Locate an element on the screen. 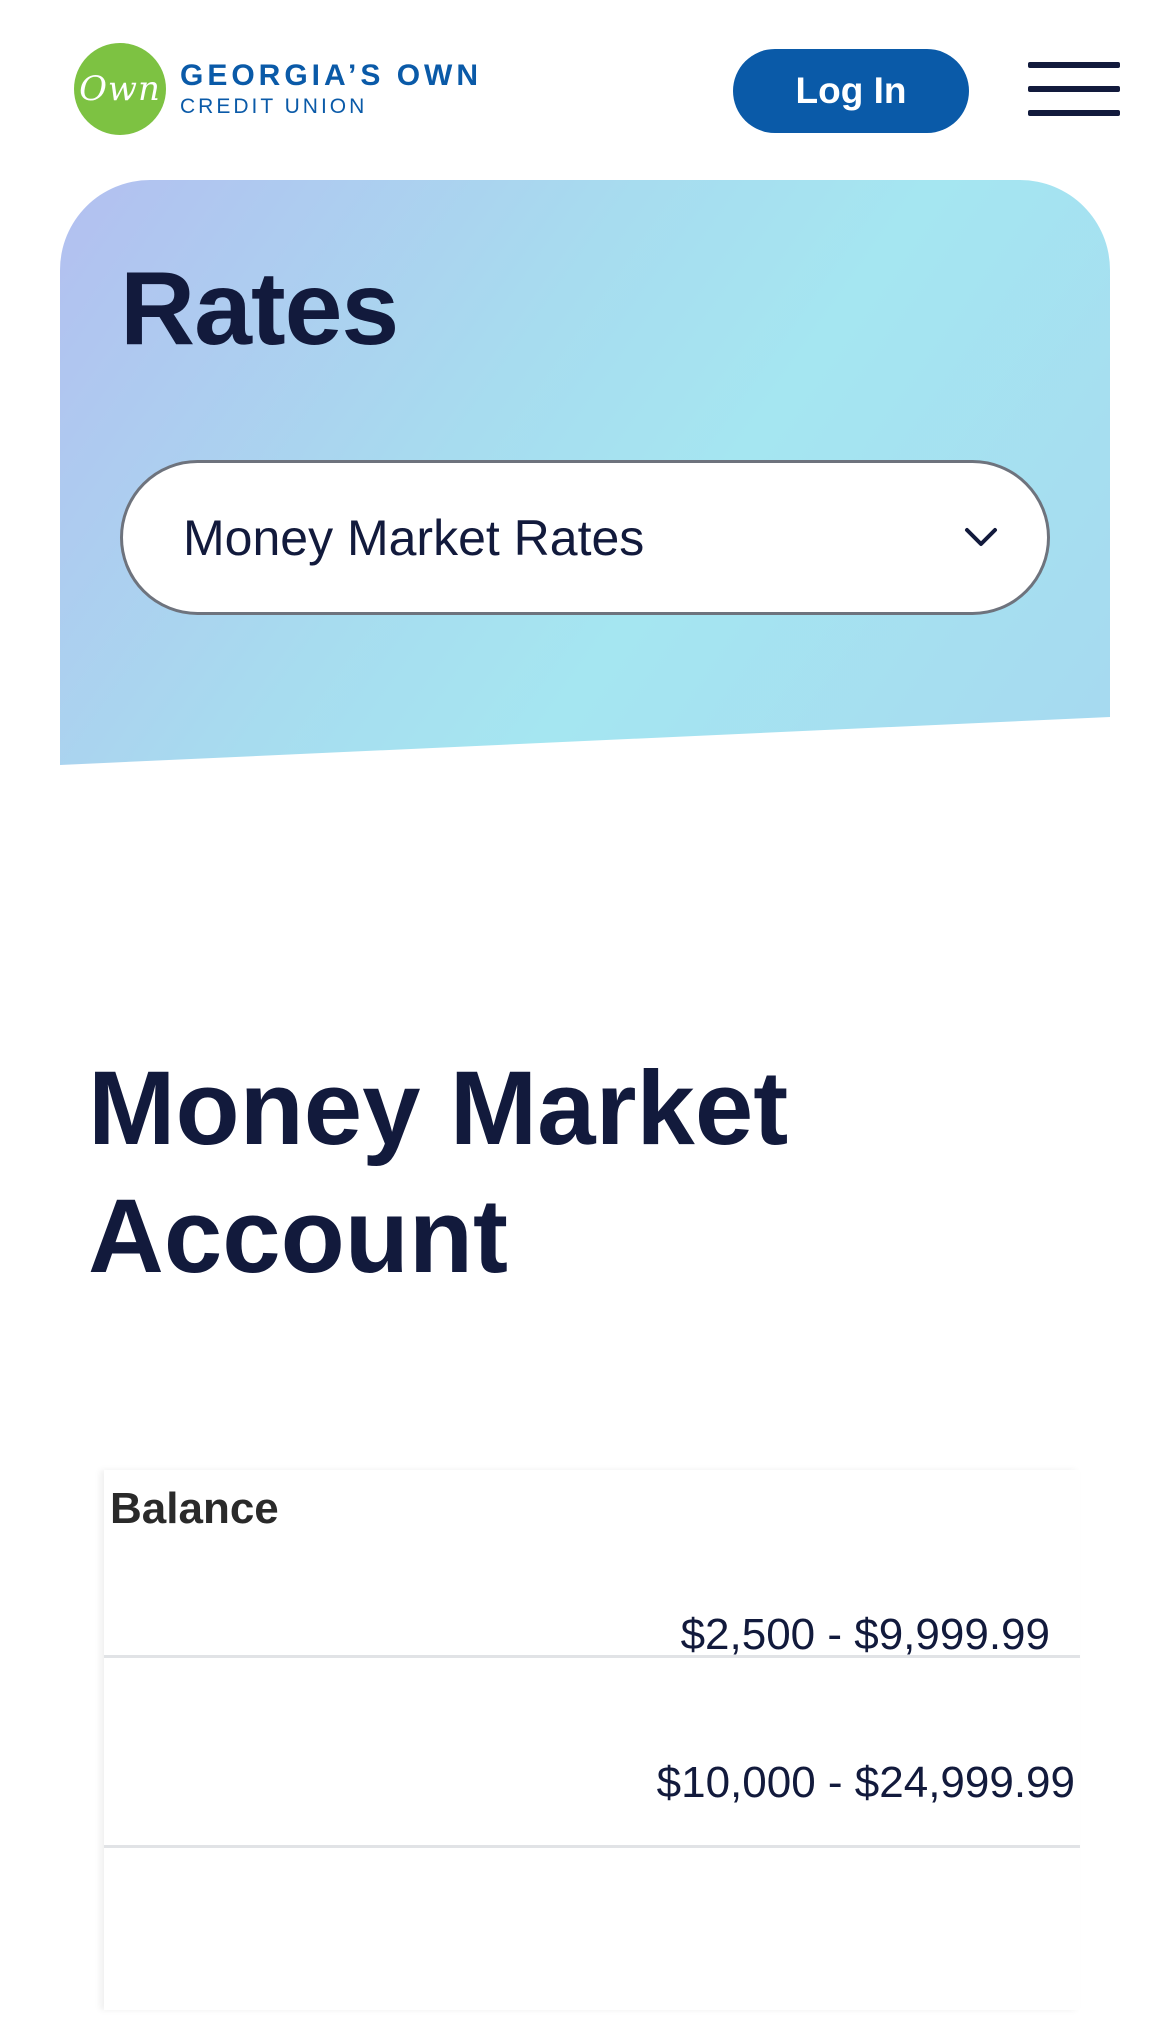 This screenshot has width=1170, height=2038. balance-cell: $2,500 - $9,999.99 is located at coordinates (865, 1634).